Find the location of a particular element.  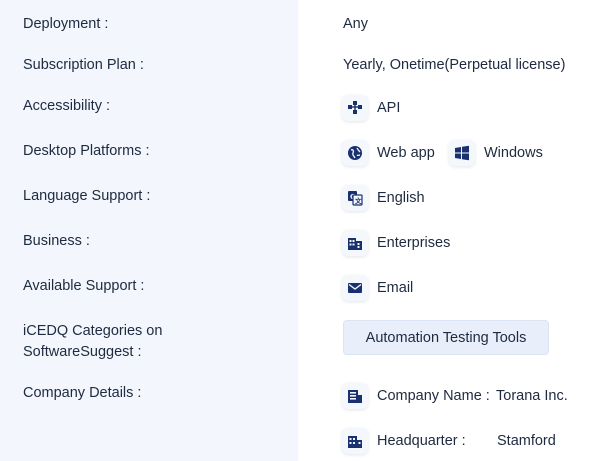

deployment-label: Deployment : is located at coordinates (66, 24).